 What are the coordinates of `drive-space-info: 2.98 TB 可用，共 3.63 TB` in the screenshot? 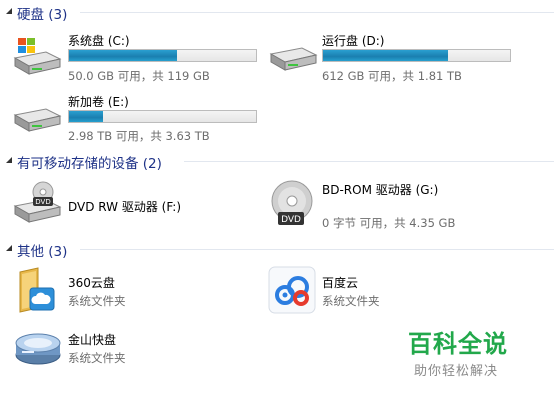 It's located at (139, 136).